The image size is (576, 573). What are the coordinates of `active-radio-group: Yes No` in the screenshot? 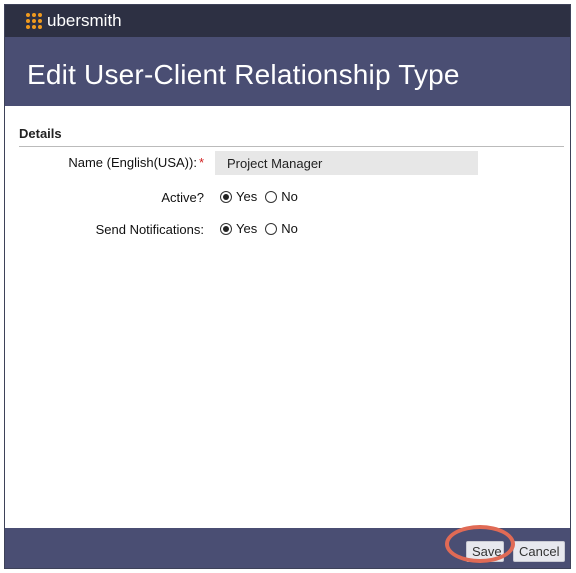 It's located at (263, 196).